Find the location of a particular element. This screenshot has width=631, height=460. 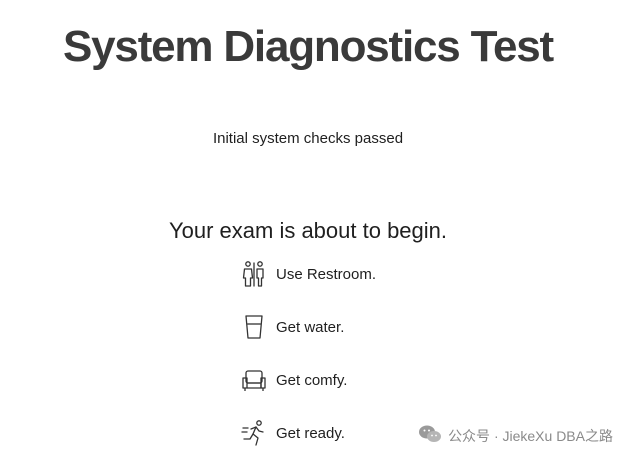

step-restroom: Use Restroom. is located at coordinates (340, 274).